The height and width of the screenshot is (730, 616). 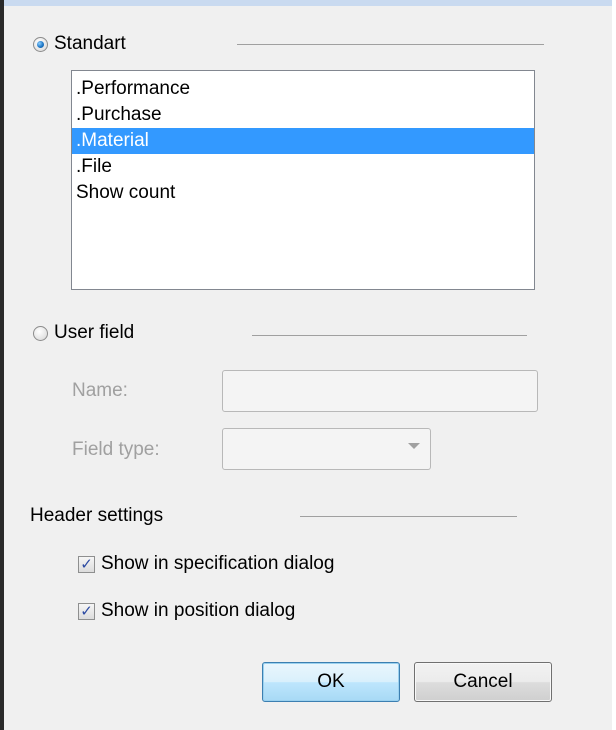 I want to click on header-settings-title-text: Header settings, so click(x=97, y=515).